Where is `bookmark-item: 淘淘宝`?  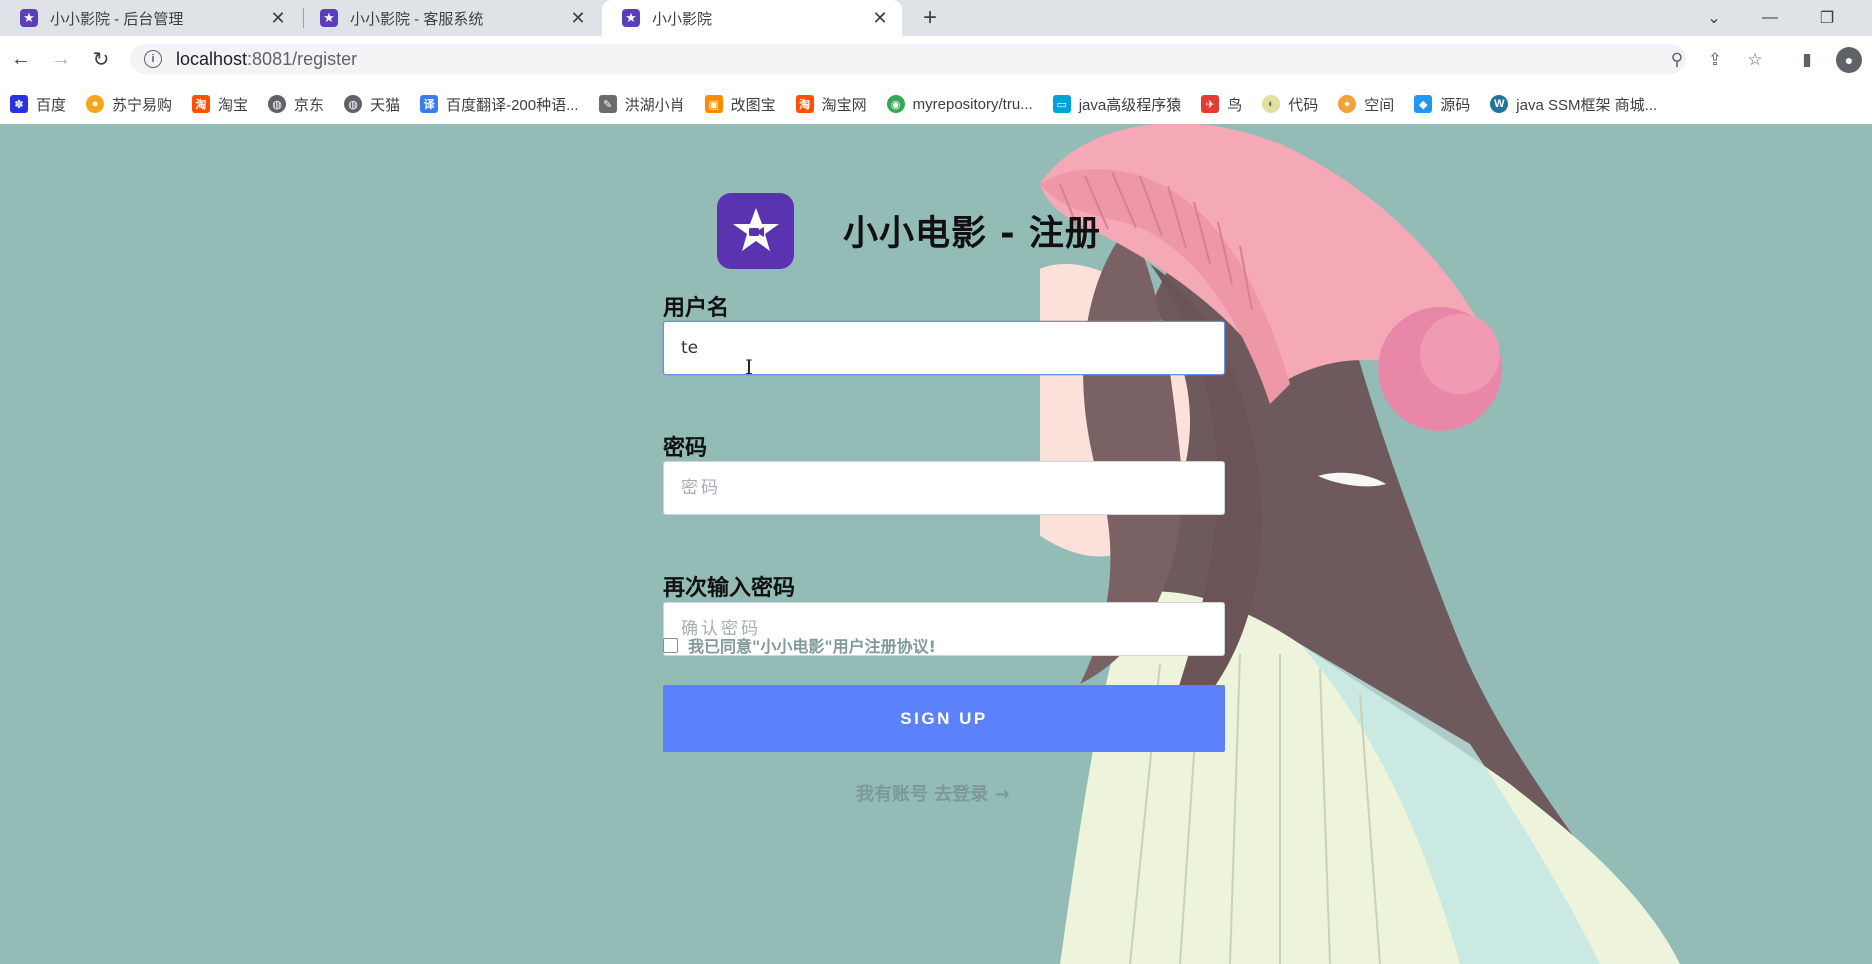
bookmark-item: 淘淘宝 is located at coordinates (220, 104).